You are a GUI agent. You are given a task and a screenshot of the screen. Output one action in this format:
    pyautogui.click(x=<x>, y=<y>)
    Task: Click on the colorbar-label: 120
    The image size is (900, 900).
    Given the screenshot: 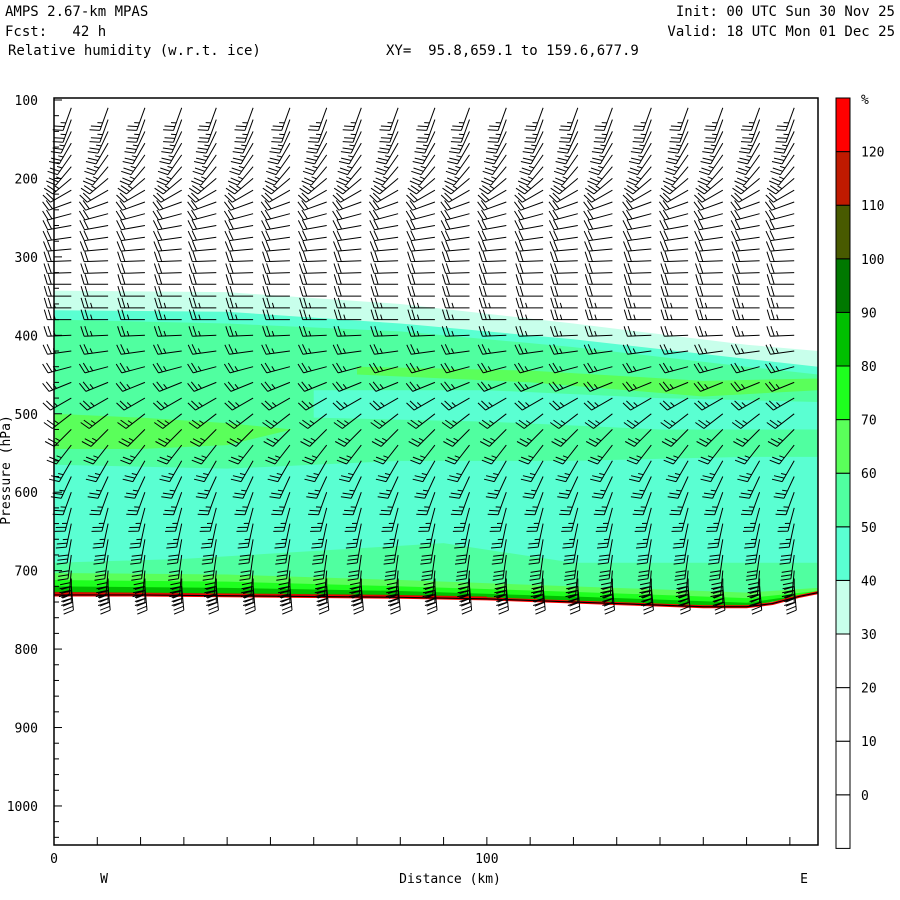 What is the action you would take?
    pyautogui.click(x=872, y=153)
    